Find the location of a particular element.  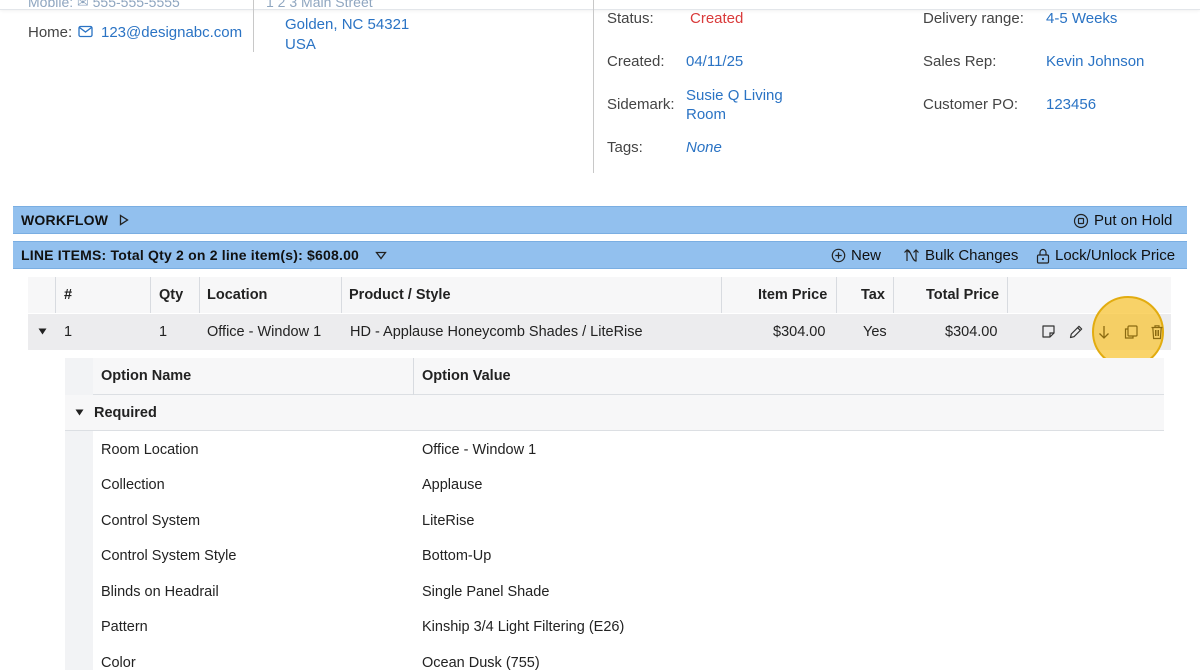

address-country: USA is located at coordinates (300, 44).